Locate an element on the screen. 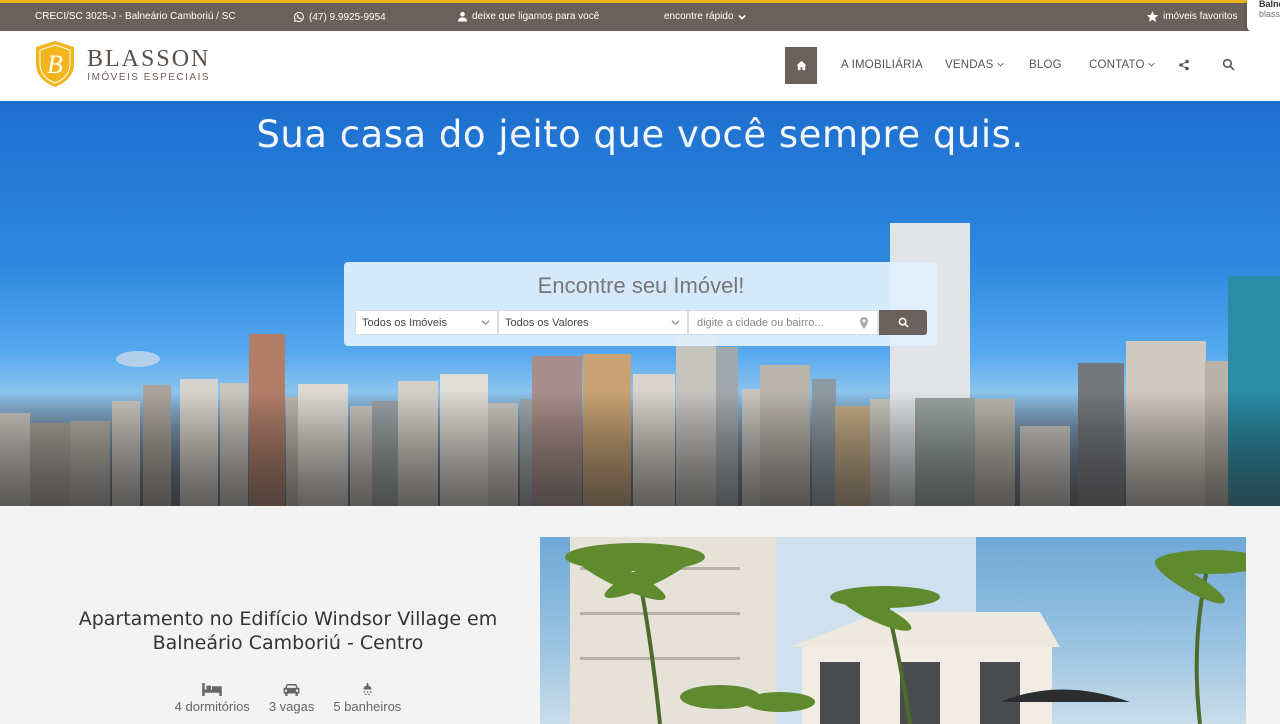 Image resolution: width=1280 pixels, height=724 pixels. property-type-value: Todos os Imóveis is located at coordinates (404, 323).